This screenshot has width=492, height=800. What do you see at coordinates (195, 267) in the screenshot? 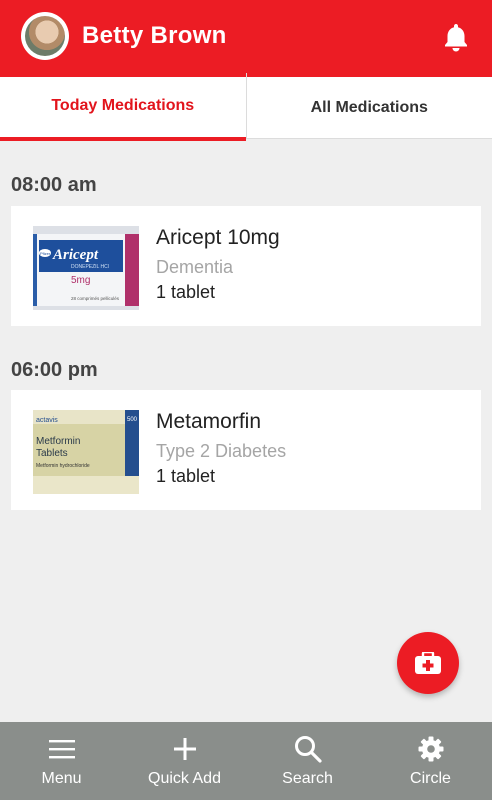
I see `medication-condition: Dementia` at bounding box center [195, 267].